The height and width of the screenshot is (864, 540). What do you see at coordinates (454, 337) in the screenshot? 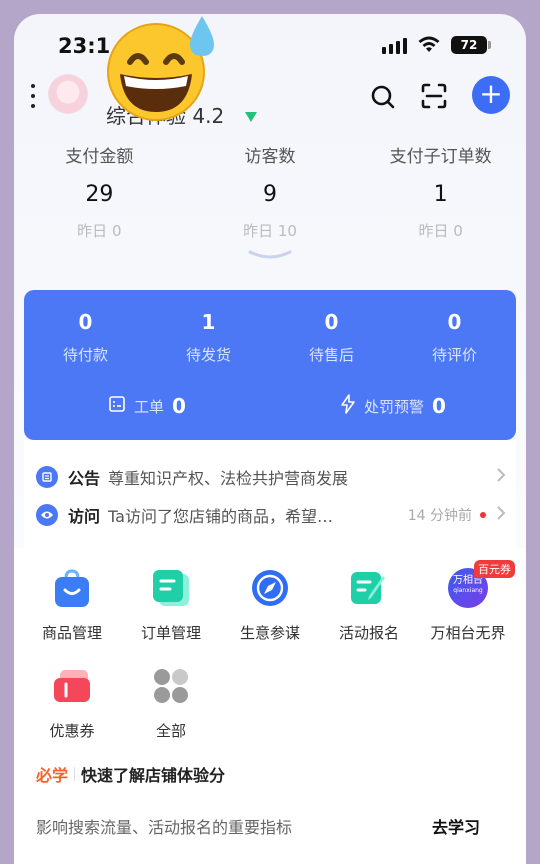
I see `order-pending-review: 0 待评价` at bounding box center [454, 337].